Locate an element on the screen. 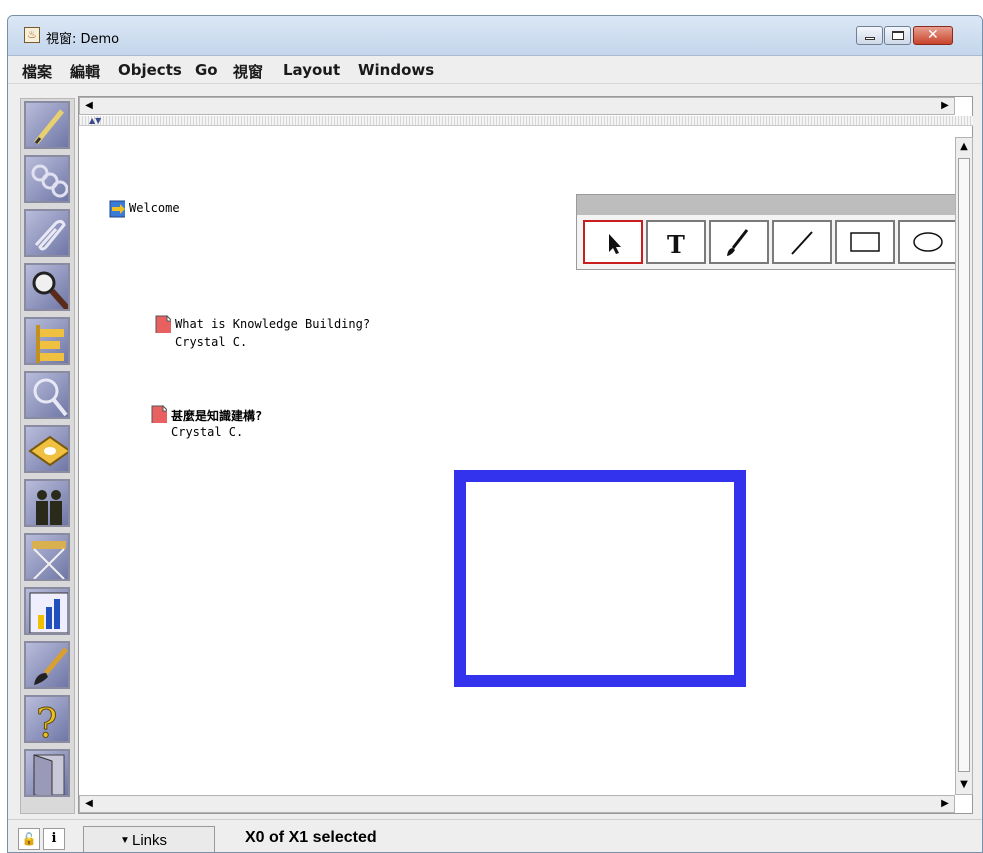 The image size is (983, 853). triangle-down-icon: ▼ is located at coordinates (125, 840).